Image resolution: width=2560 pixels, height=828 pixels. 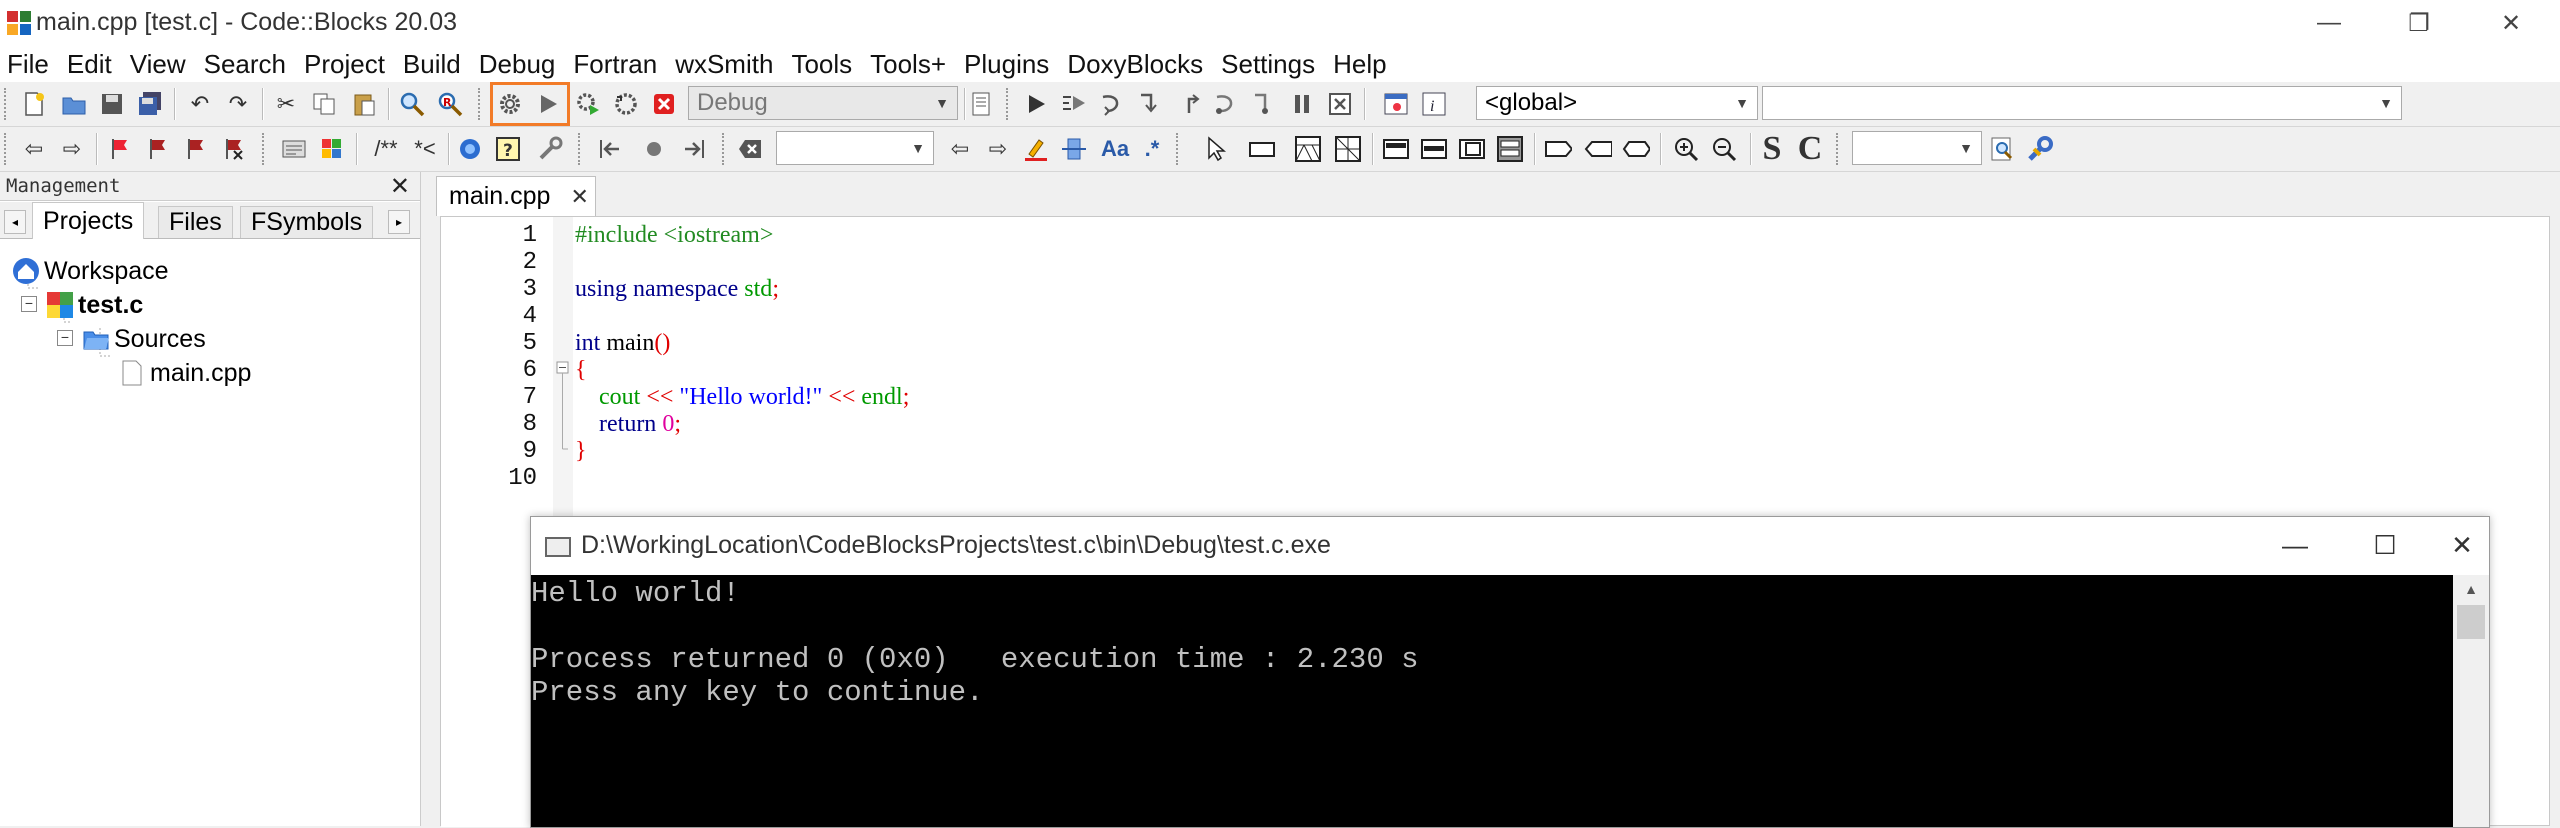 I want to click on tab-scroll-right-icon: ▸, so click(x=399, y=222).